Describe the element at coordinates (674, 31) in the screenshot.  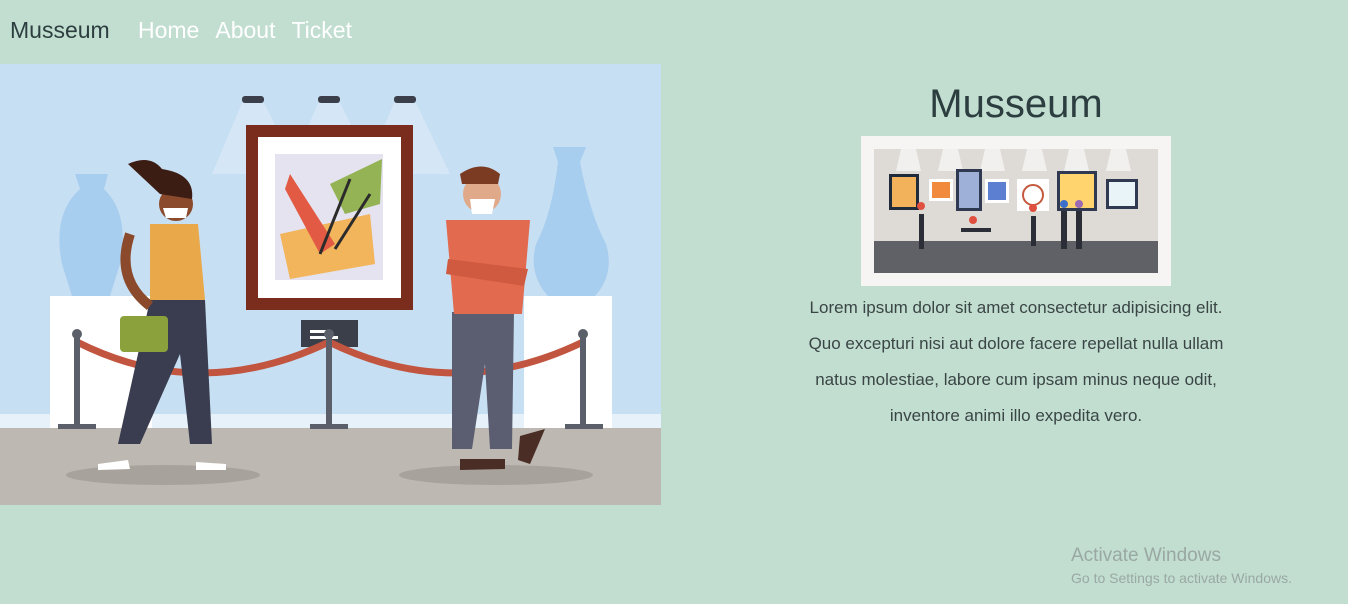
I see `top-navbar: Musseum Home About Ticket` at that location.